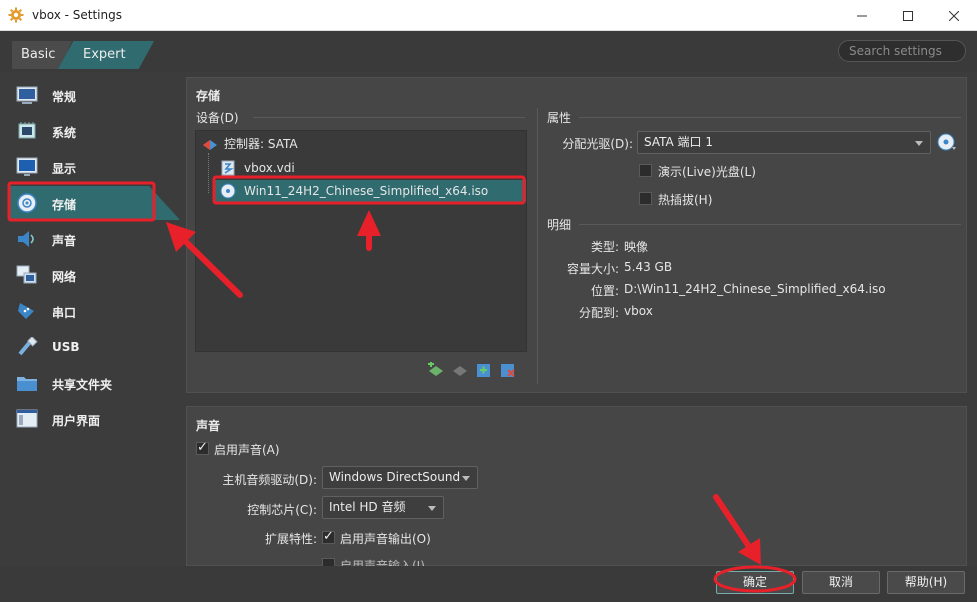  I want to click on sidebar-item-label: 串口, so click(64, 313).